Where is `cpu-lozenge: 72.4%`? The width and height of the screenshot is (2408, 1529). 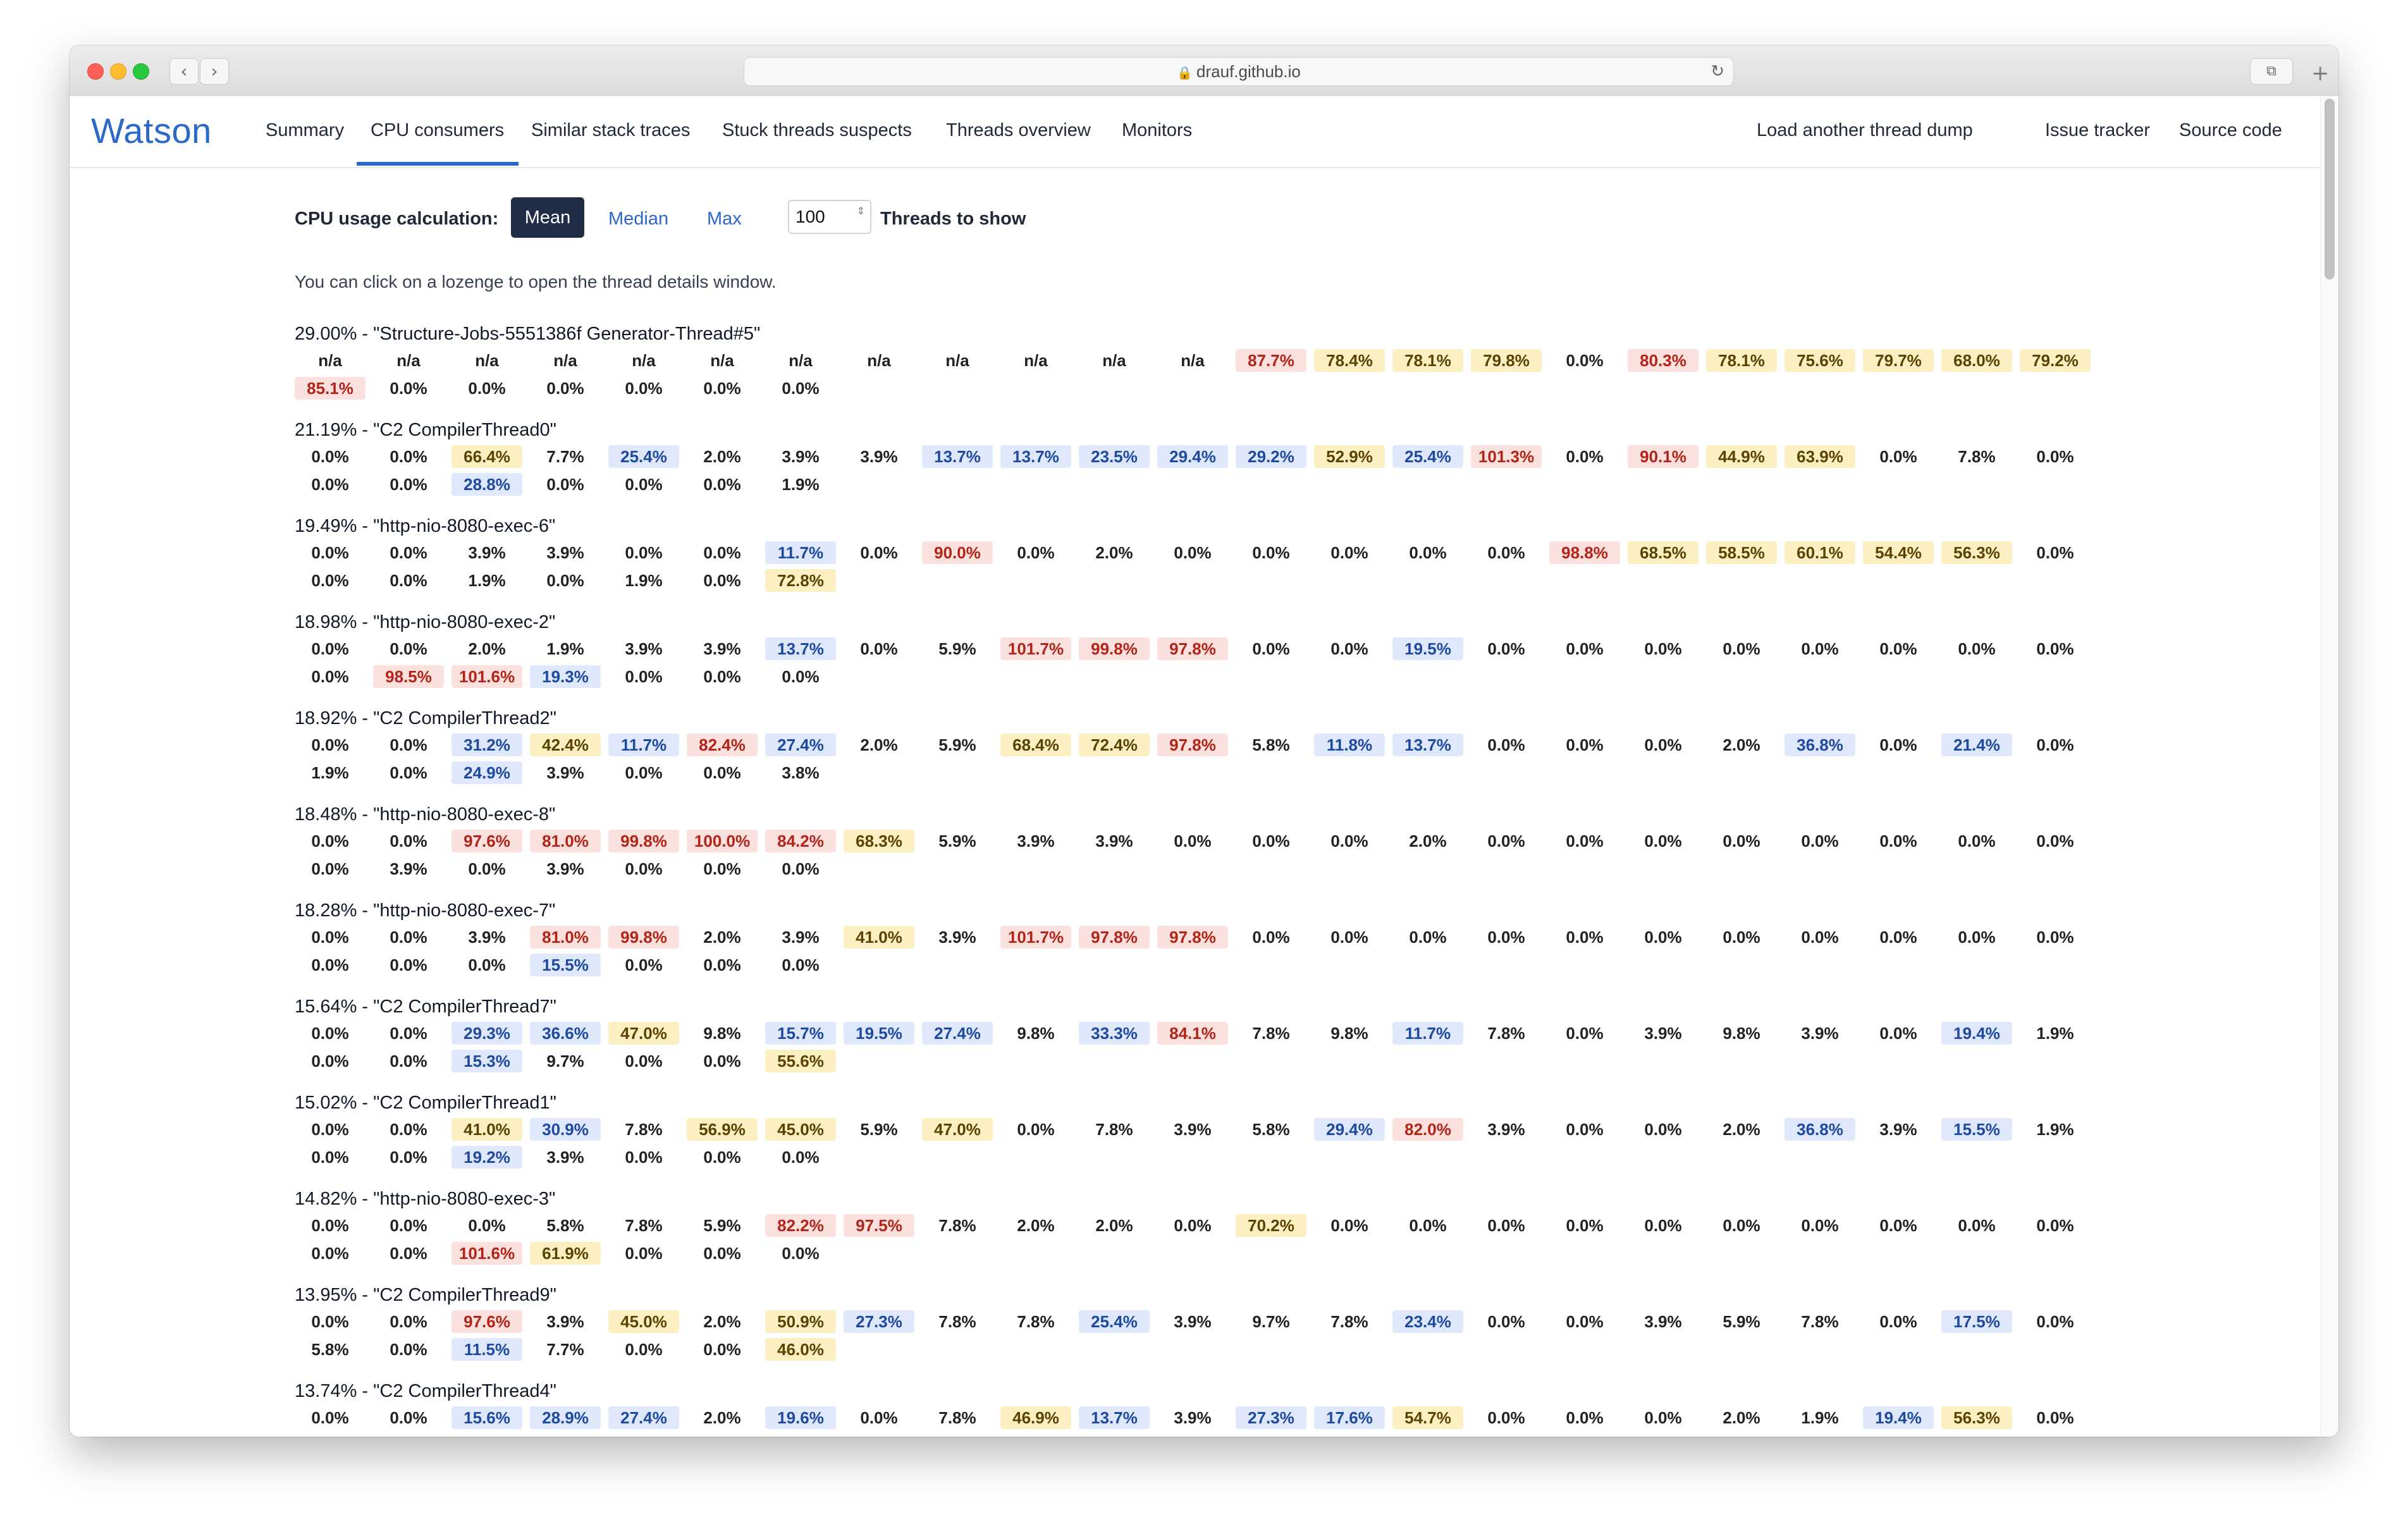
cpu-lozenge: 72.4% is located at coordinates (1114, 745).